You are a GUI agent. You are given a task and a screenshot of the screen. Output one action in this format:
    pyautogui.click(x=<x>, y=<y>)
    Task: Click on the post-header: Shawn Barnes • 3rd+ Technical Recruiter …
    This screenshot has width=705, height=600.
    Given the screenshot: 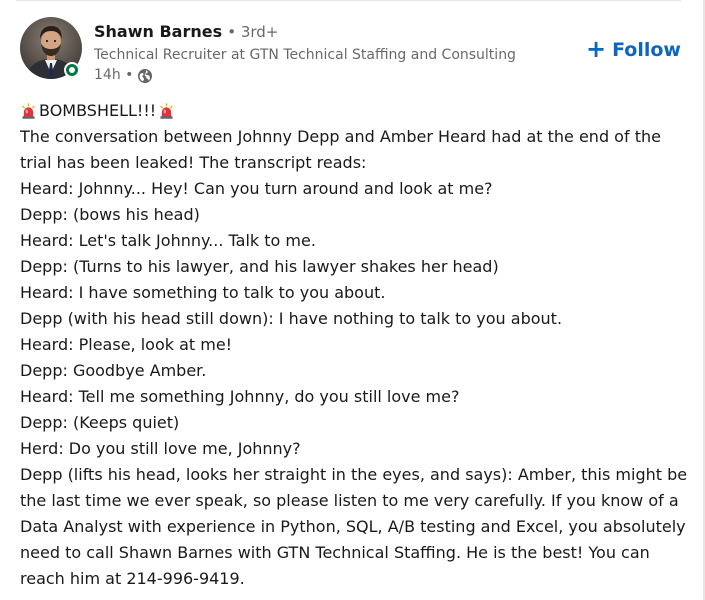 What is the action you would take?
    pyautogui.click(x=352, y=52)
    